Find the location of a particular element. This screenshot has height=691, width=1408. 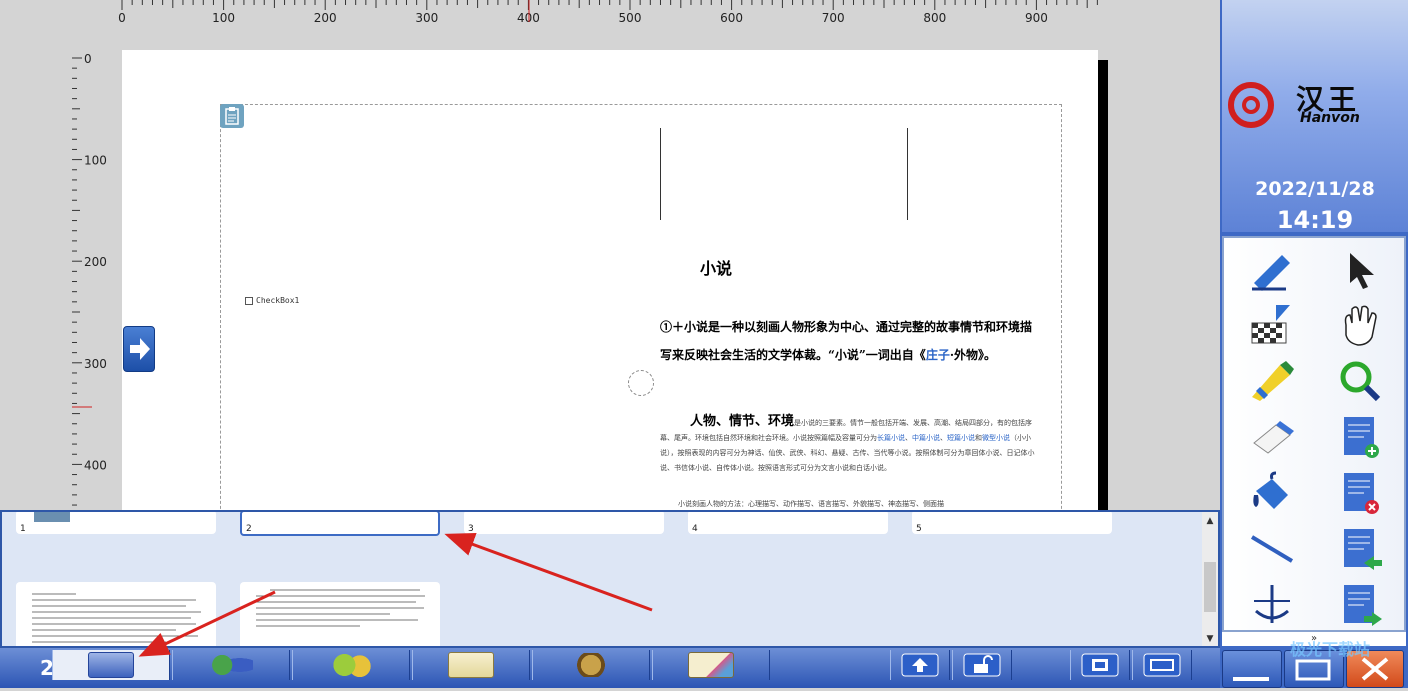

texture-pen-tool is located at coordinates (1272, 324).